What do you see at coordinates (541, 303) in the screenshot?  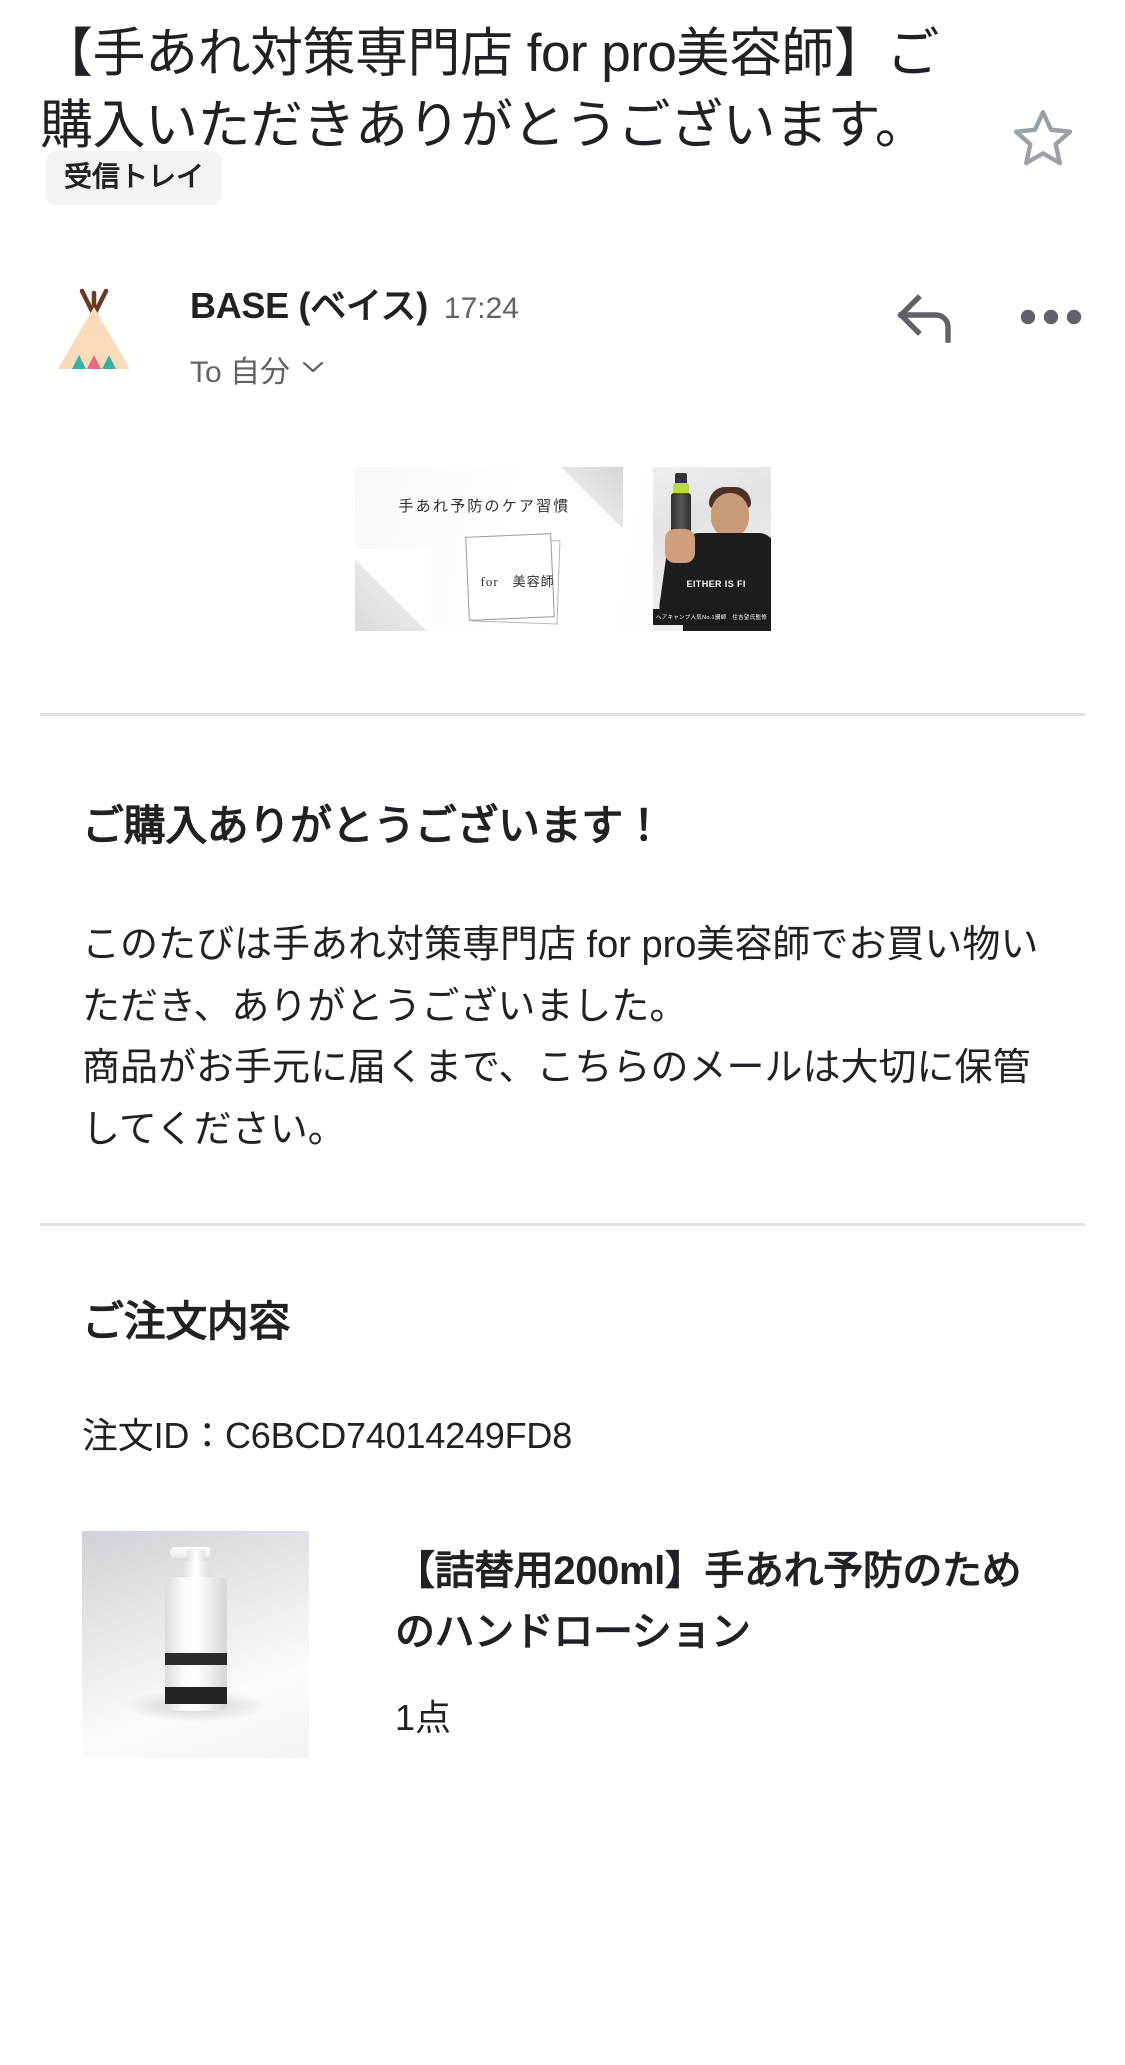 I see `sender-name-line: BASE (ベイス) 17:24` at bounding box center [541, 303].